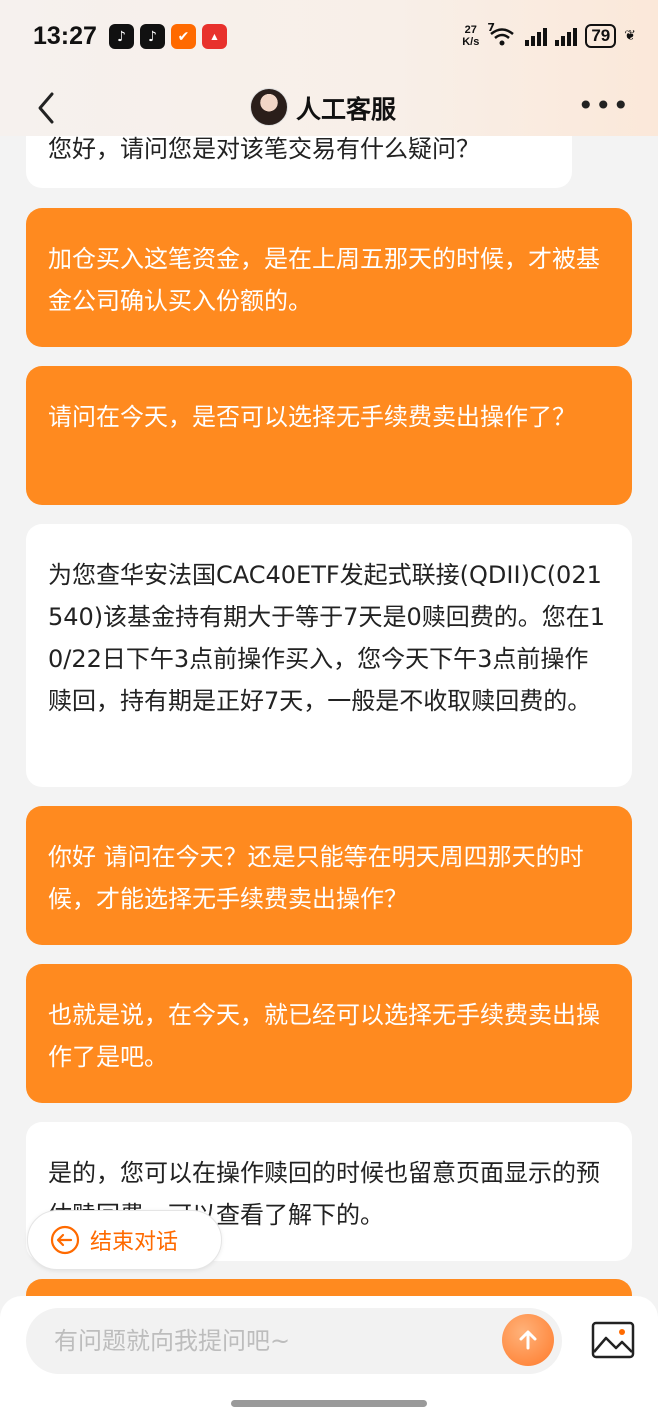 Image resolution: width=658 pixels, height=1416 pixels. I want to click on user-message: 也就是说，在今天，就已经可以选择无手续费卖出操作了是吧。, so click(329, 1033).